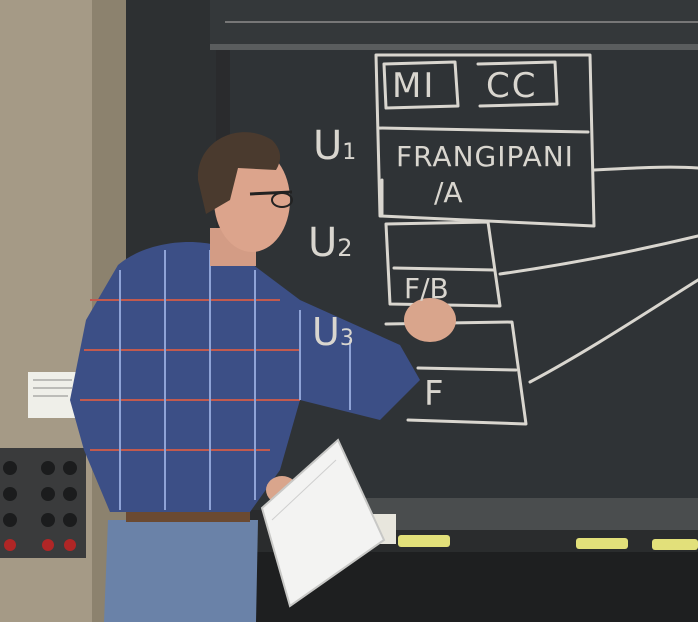 The width and height of the screenshot is (698, 622). I want to click on box1-tag-right: CC, so click(512, 86).